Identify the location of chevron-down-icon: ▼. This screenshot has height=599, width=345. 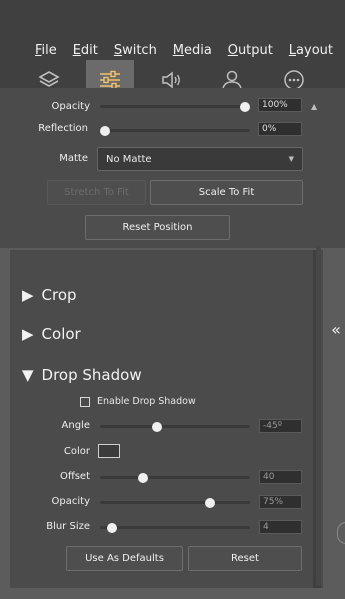
(291, 159).